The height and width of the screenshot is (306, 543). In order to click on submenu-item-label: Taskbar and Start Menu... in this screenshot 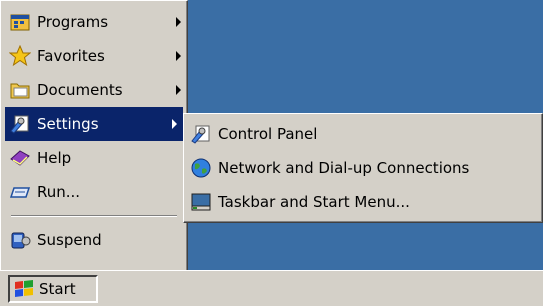, I will do `click(314, 202)`.